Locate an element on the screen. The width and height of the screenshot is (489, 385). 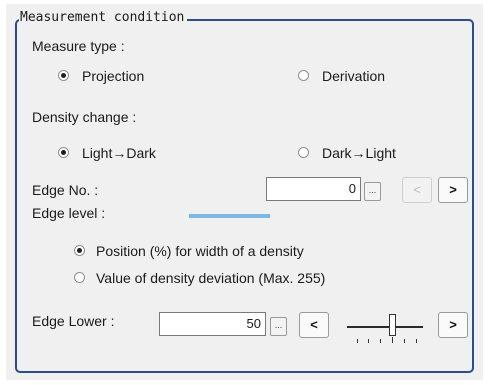
slider-track is located at coordinates (385, 327).